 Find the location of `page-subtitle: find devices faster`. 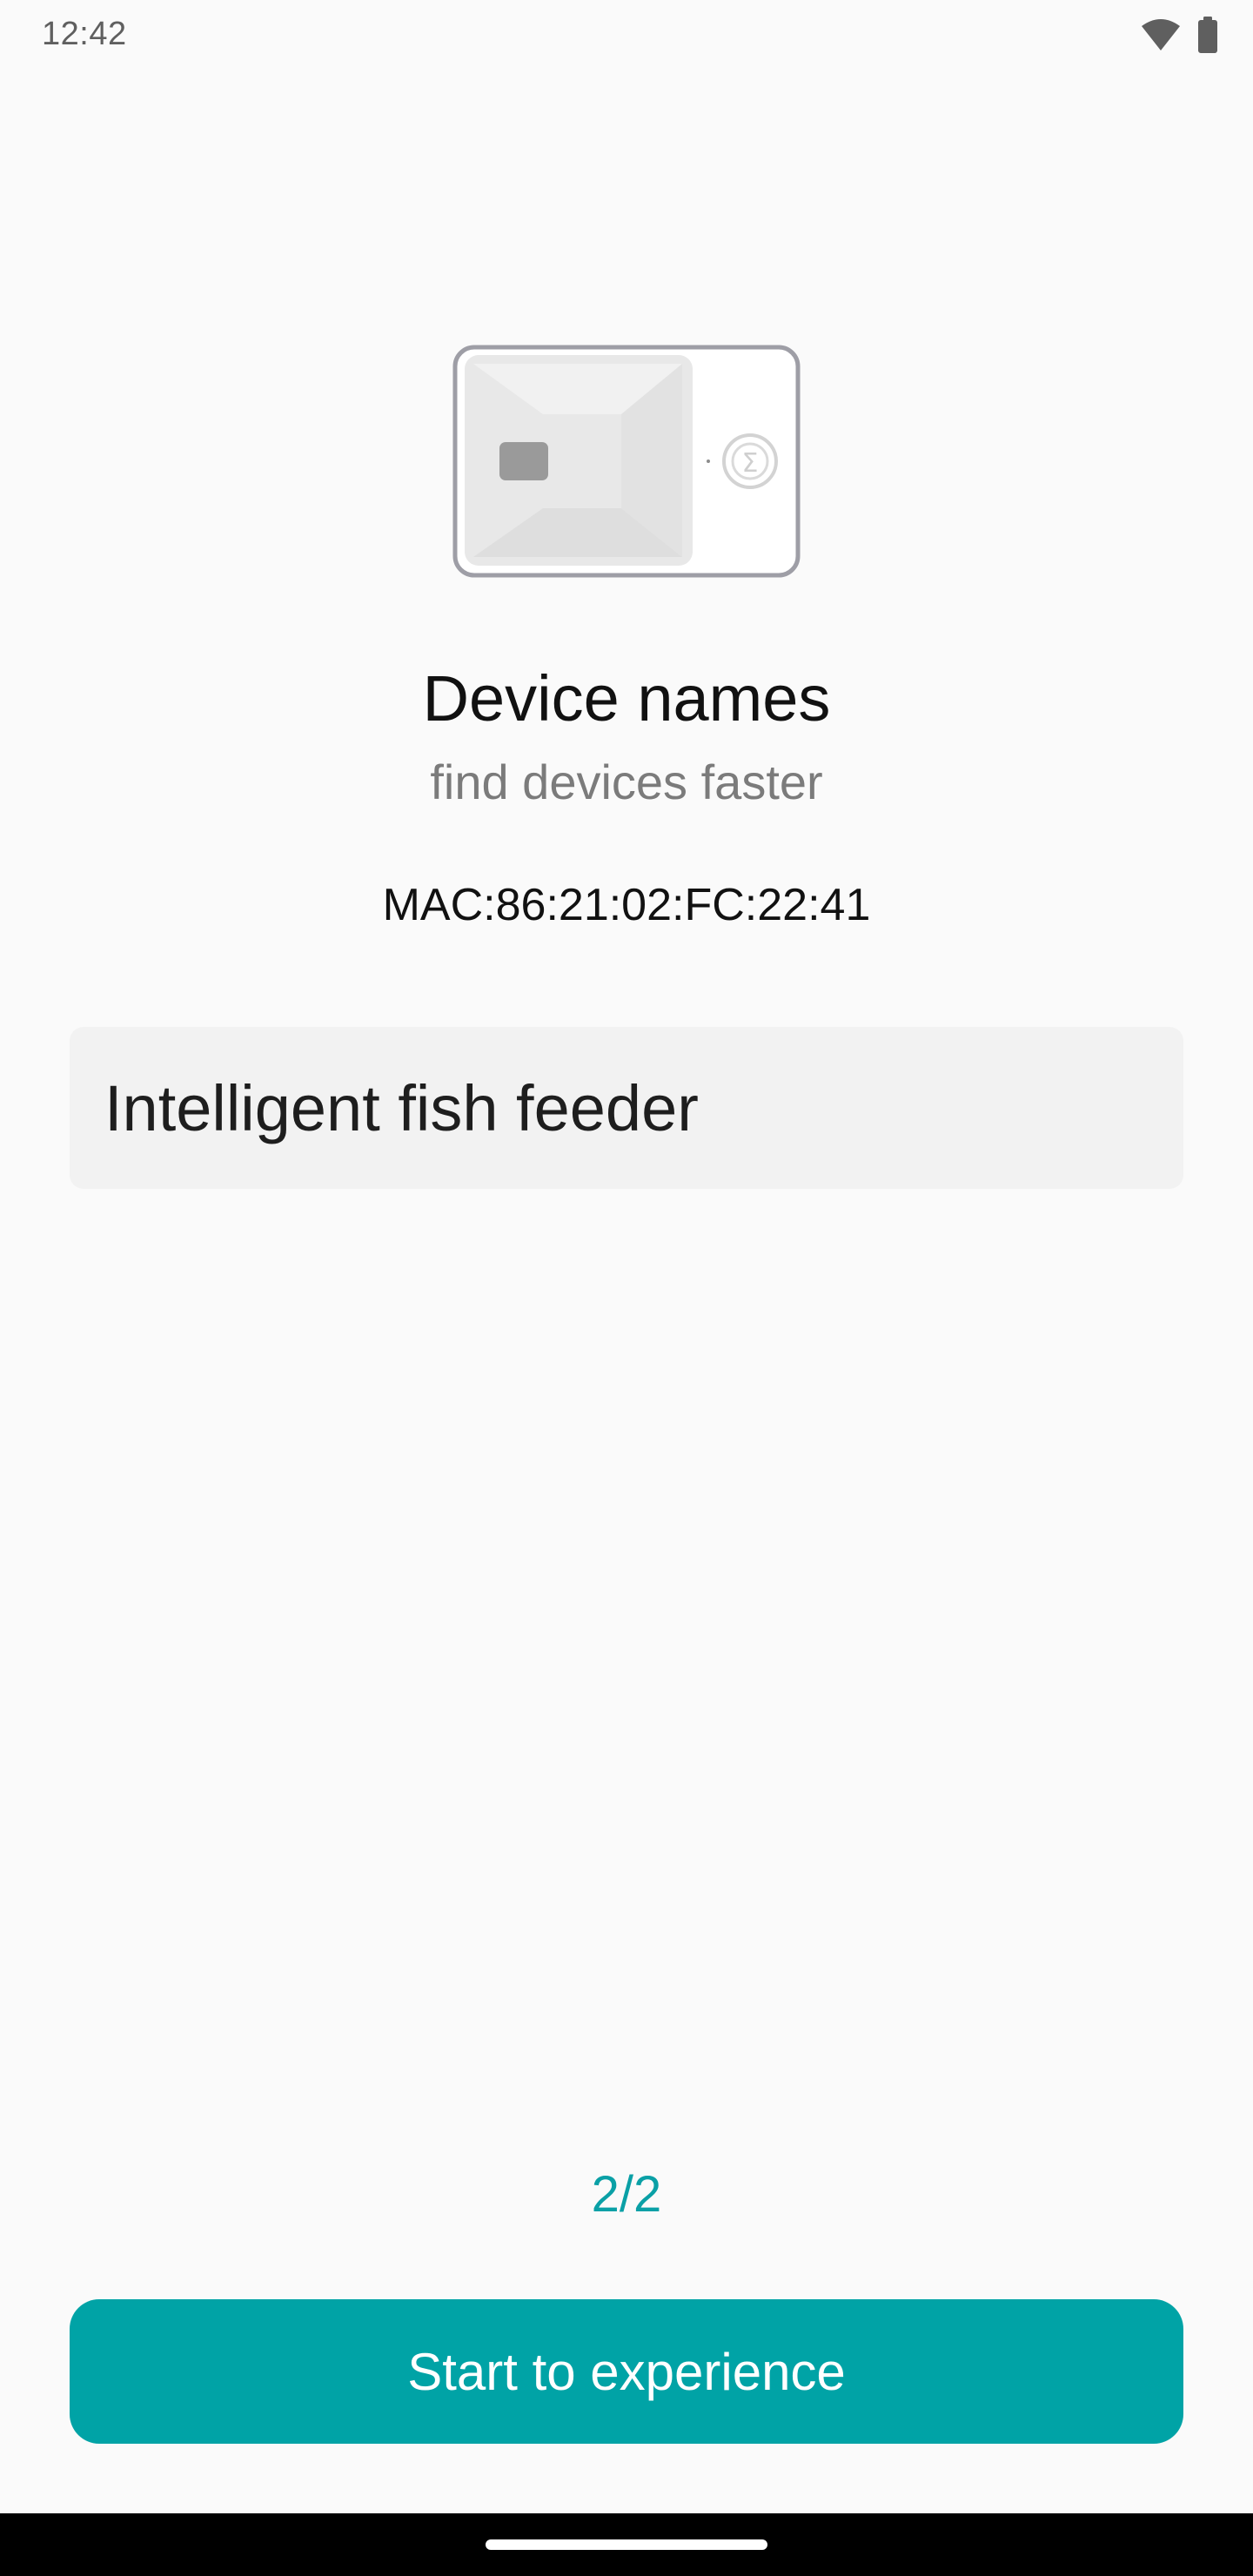

page-subtitle: find devices faster is located at coordinates (626, 782).